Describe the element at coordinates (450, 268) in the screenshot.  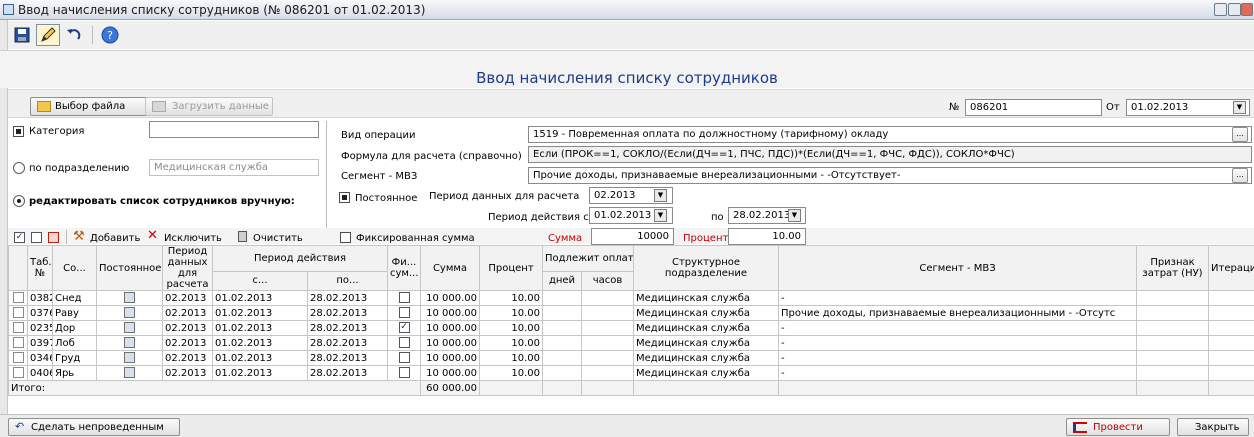
I see `col-sum: Сумма` at that location.